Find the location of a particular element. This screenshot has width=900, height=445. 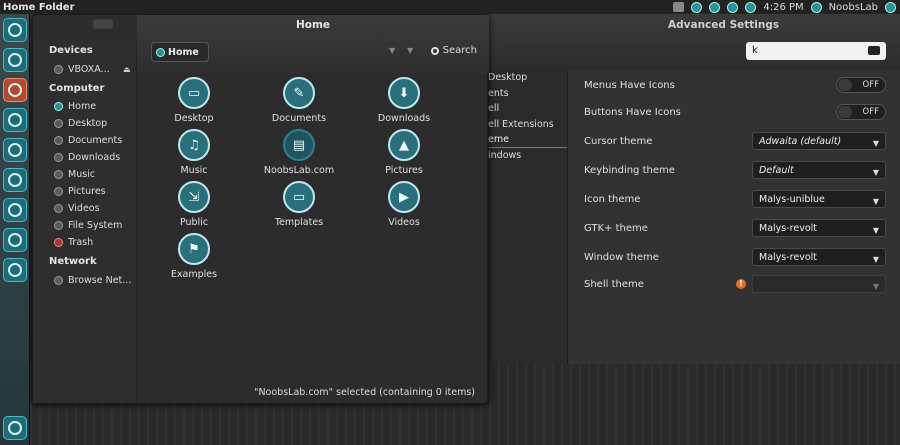

downloads-folder-icon: ⬇ is located at coordinates (404, 93).